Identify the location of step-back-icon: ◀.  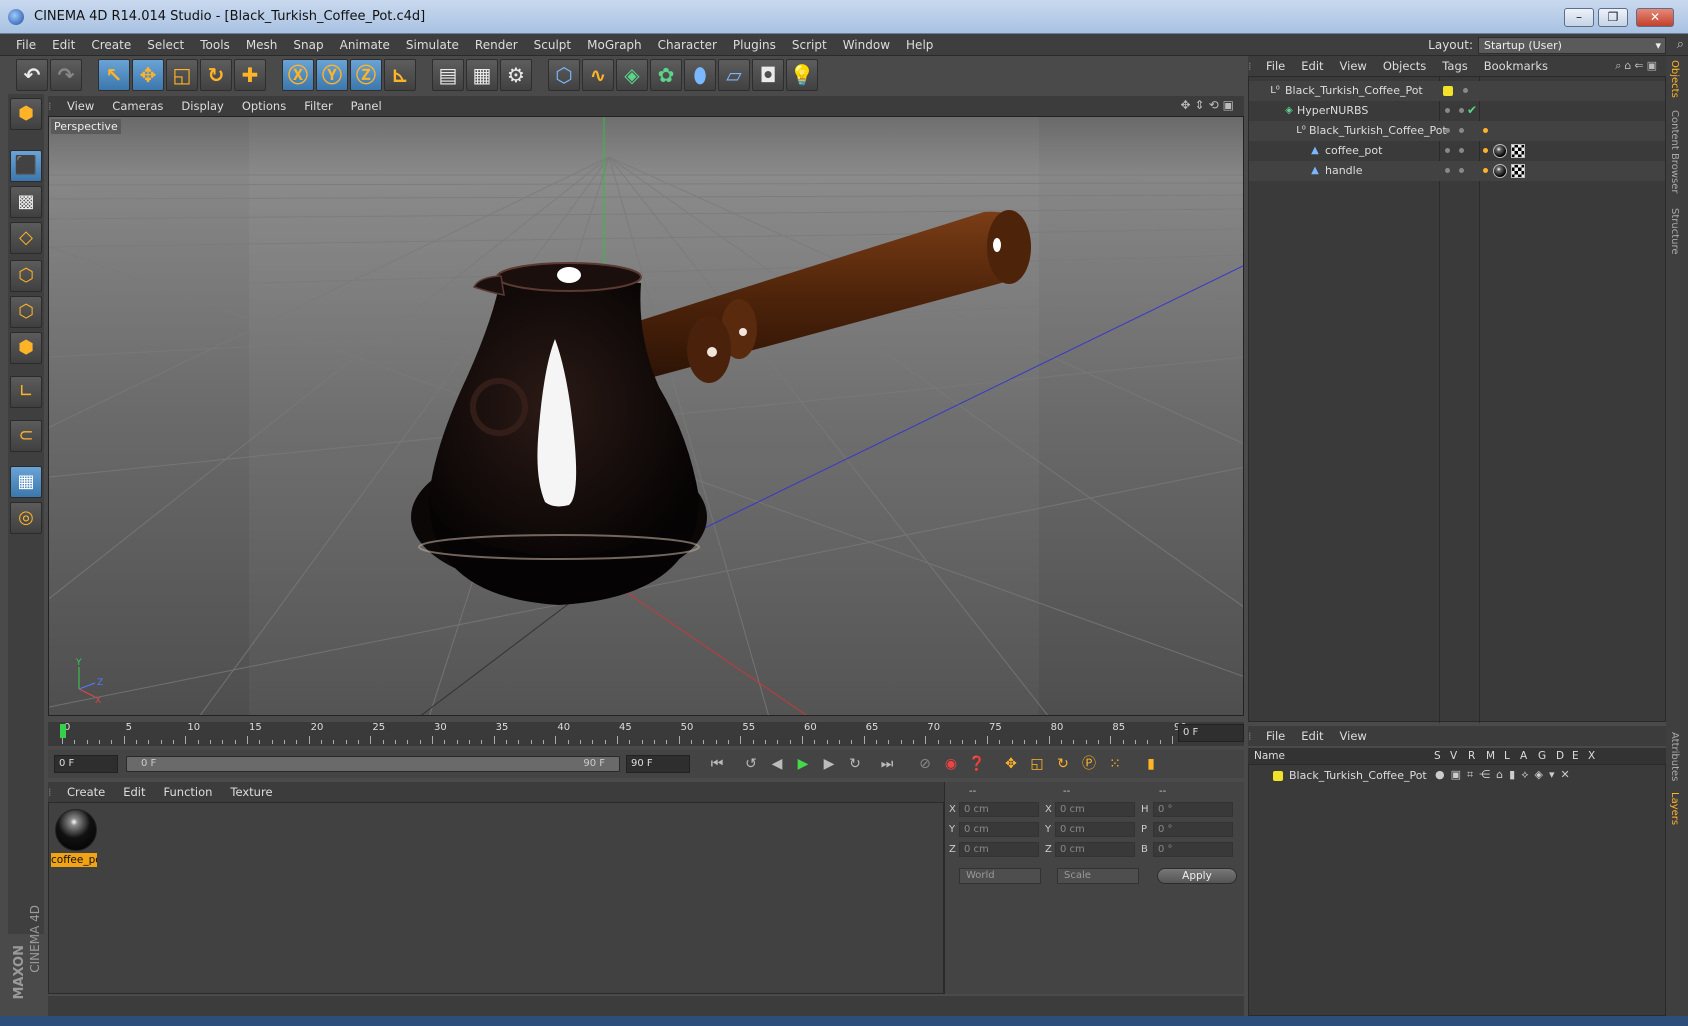
(777, 765).